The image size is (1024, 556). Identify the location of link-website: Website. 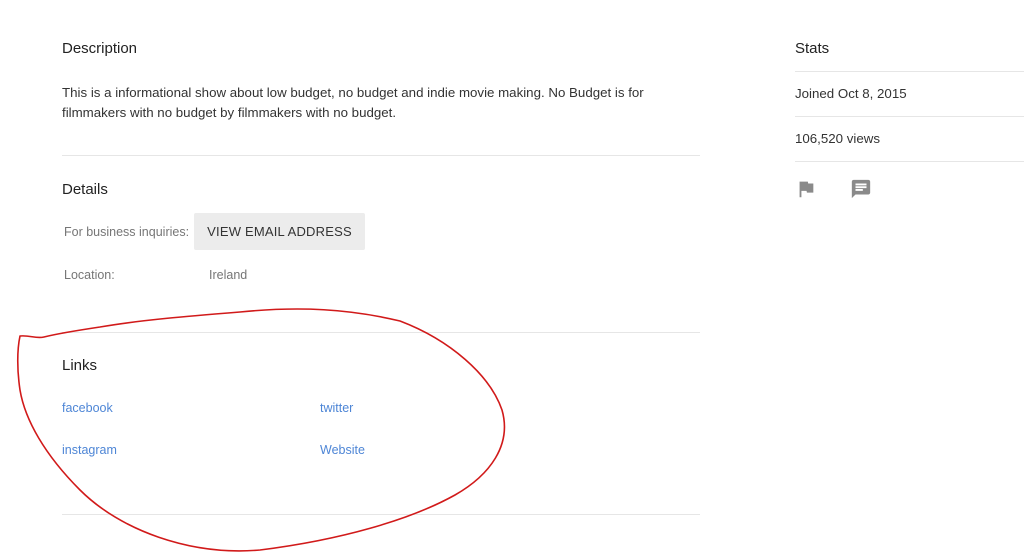
(342, 450).